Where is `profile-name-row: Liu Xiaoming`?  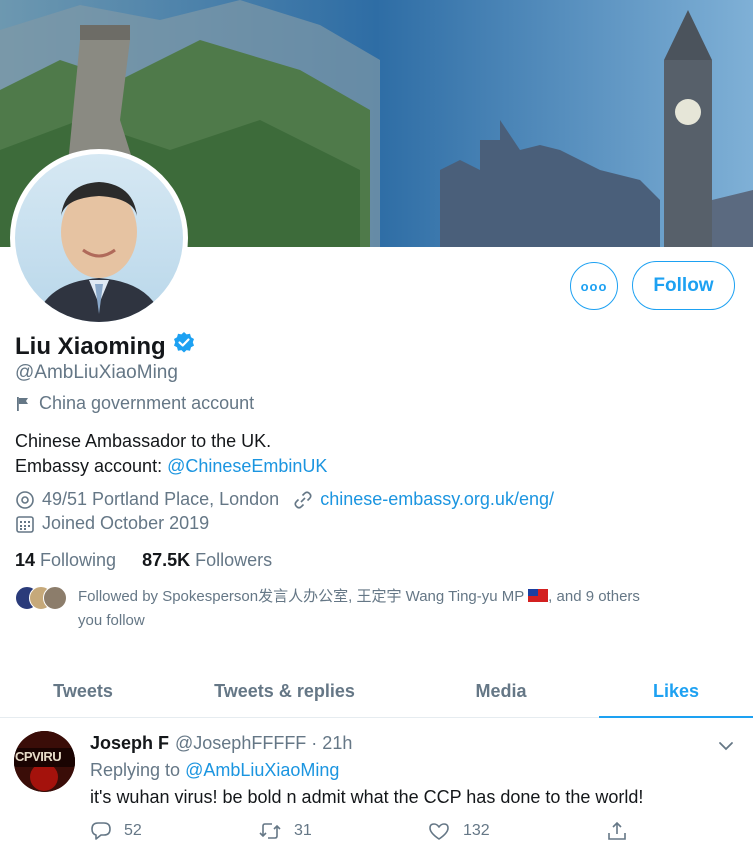
profile-name-row: Liu Xiaoming is located at coordinates (105, 346).